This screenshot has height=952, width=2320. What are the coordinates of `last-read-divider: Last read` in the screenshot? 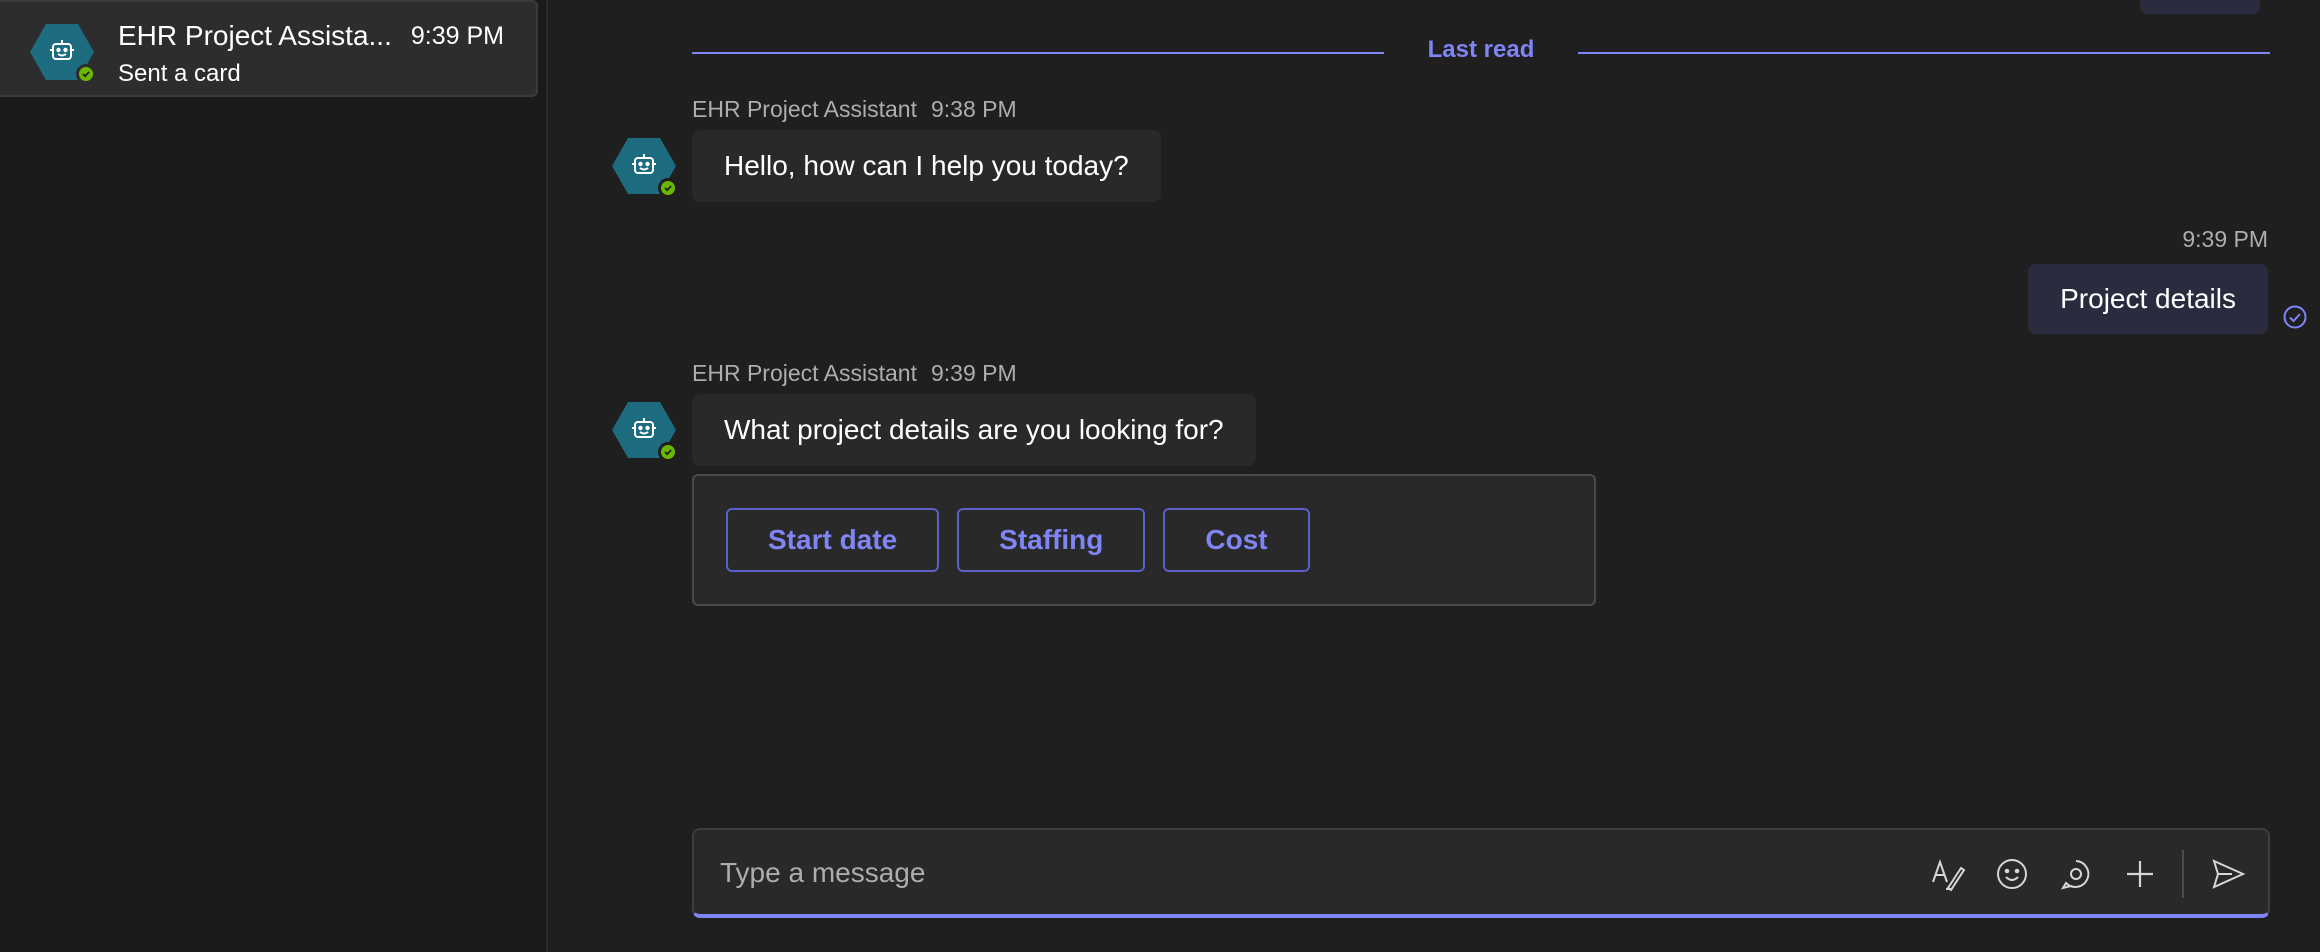 It's located at (1481, 54).